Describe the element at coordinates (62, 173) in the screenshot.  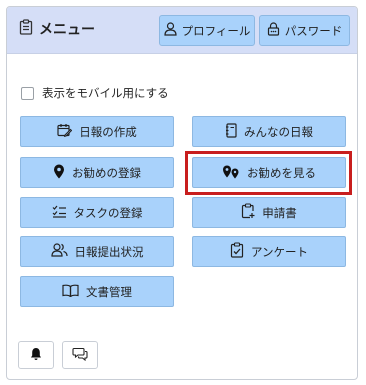
I see `map-pin-icon` at that location.